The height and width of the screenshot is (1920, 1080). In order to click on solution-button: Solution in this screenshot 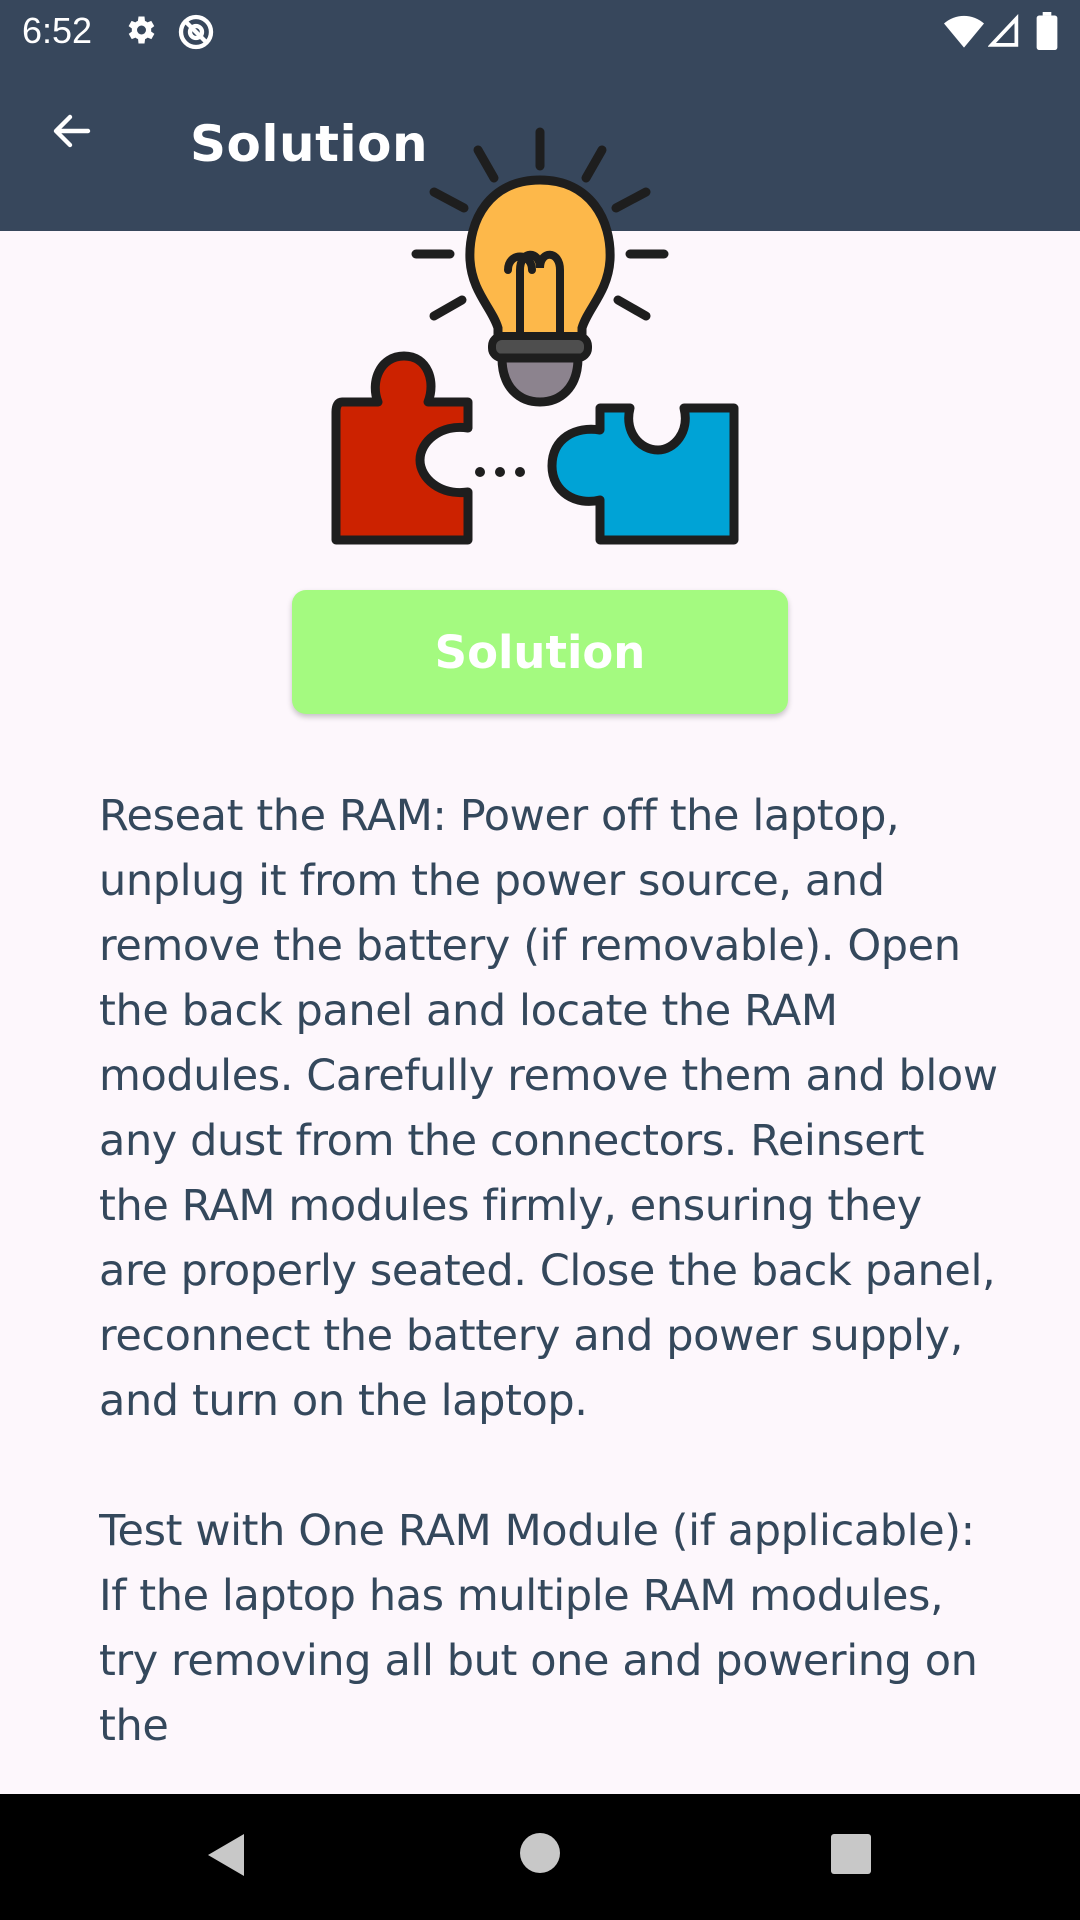, I will do `click(540, 652)`.